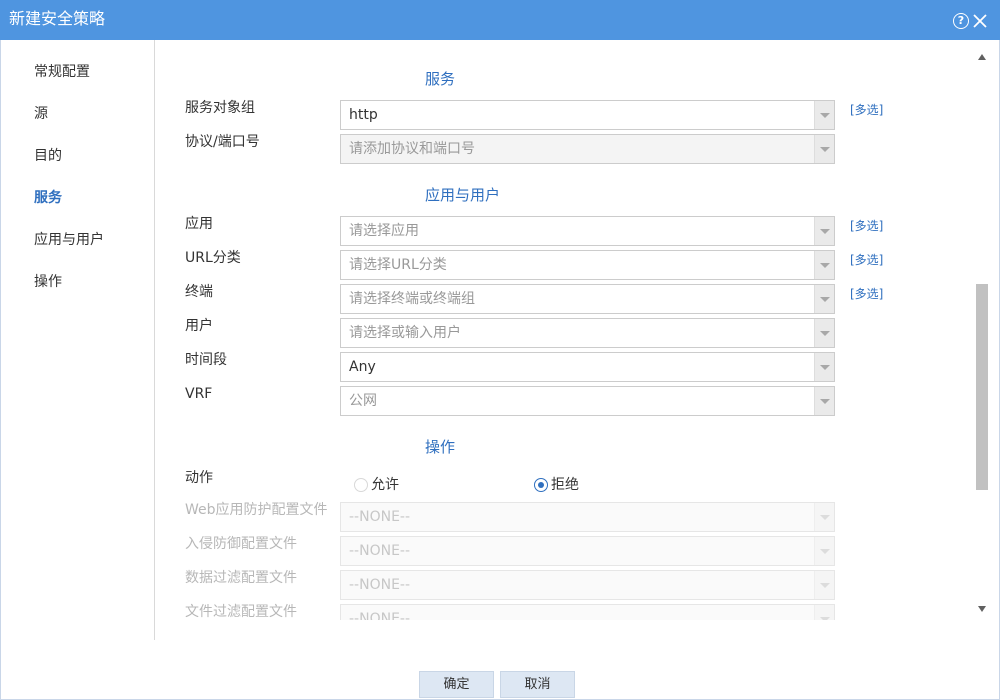  Describe the element at coordinates (500, 20) in the screenshot. I see `window-titlebar: 新建安全策略 ?` at that location.